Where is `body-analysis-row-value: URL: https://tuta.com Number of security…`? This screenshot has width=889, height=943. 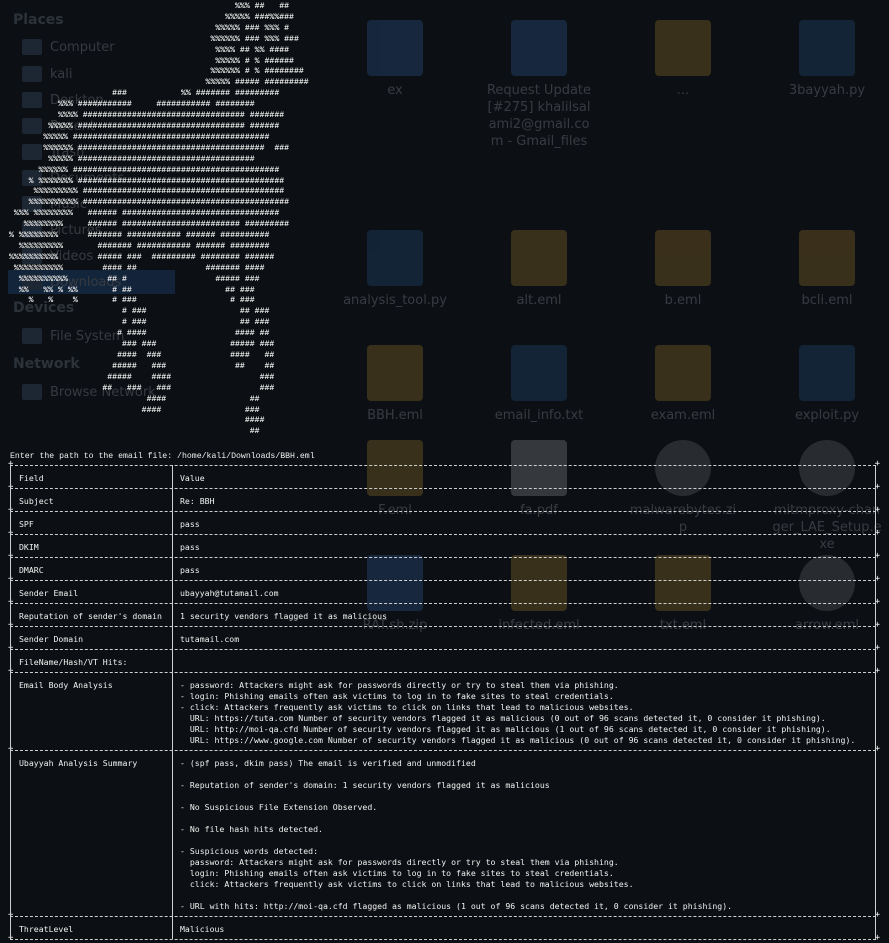
body-analysis-row-value: URL: https://tuta.com Number of security… is located at coordinates (503, 718).